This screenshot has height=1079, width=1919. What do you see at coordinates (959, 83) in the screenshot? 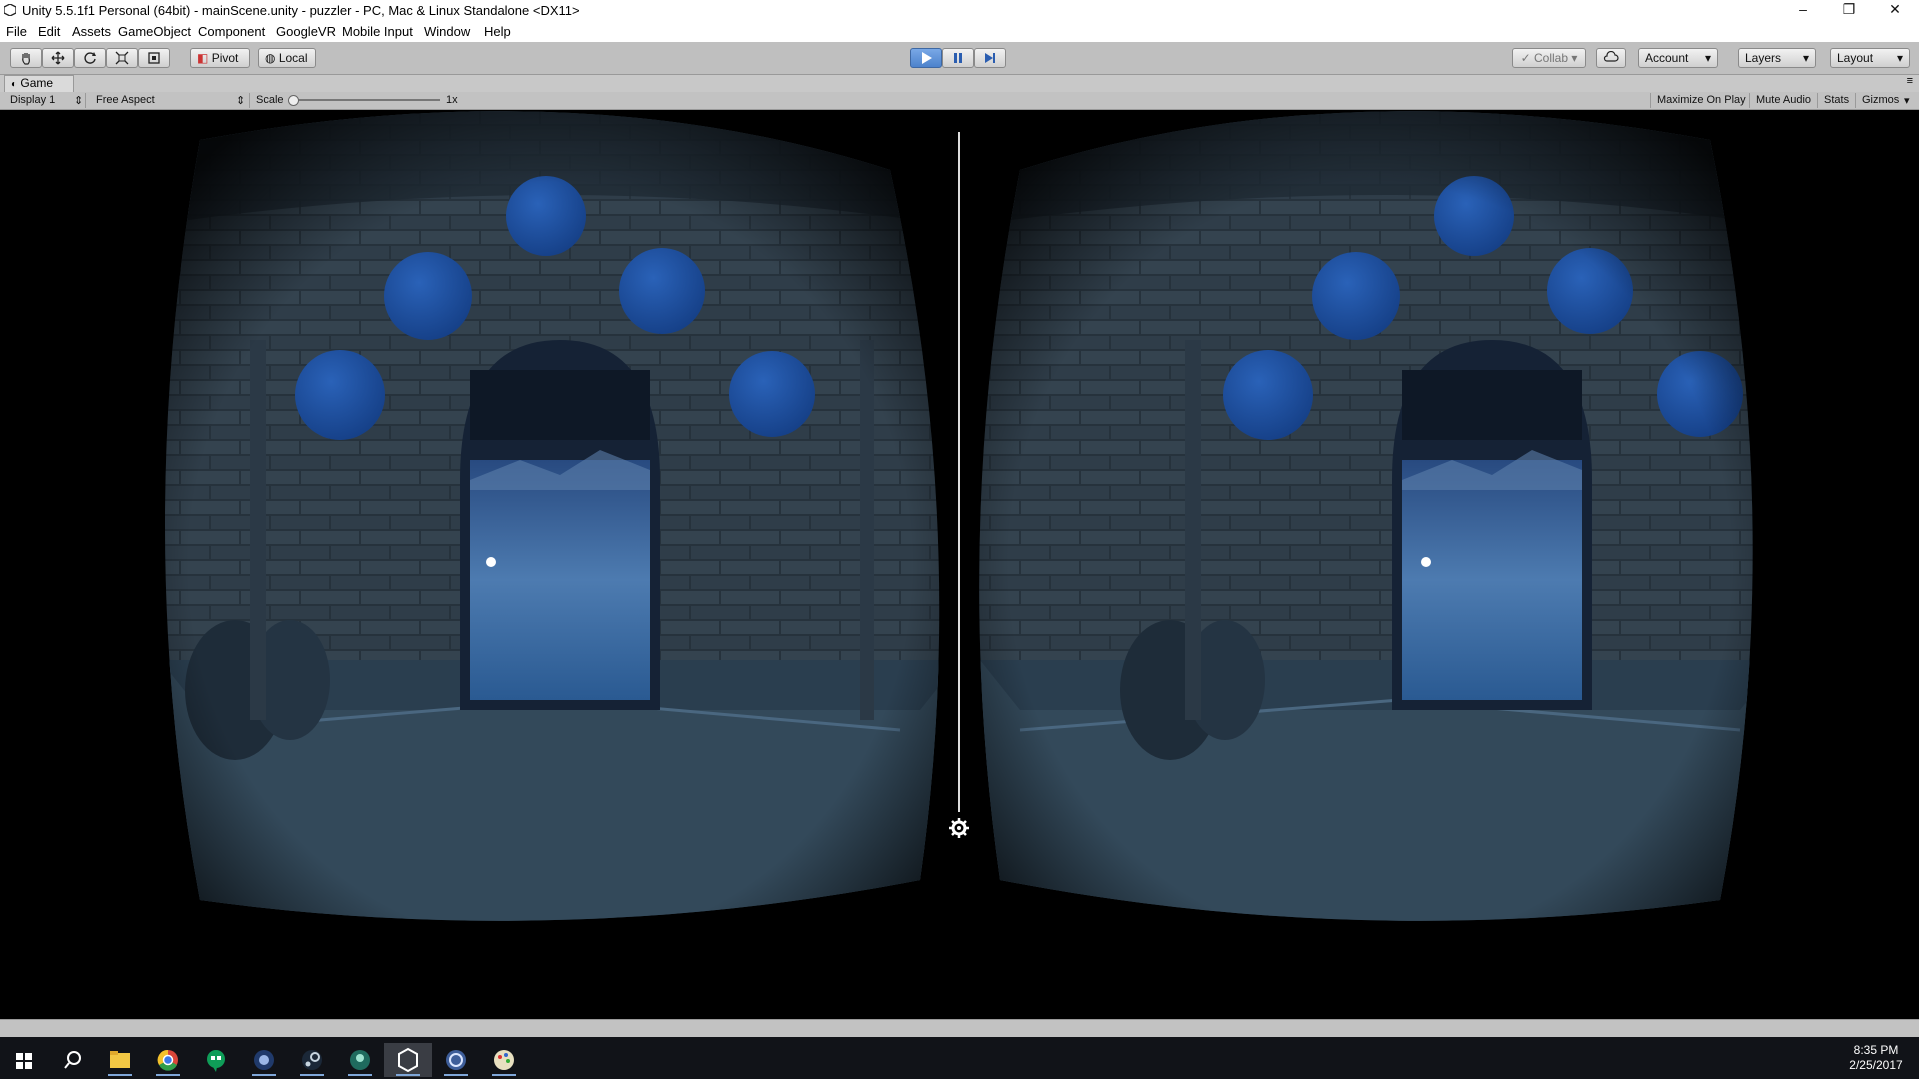
I see `game-tab-bar: ◐ Game ≡` at bounding box center [959, 83].